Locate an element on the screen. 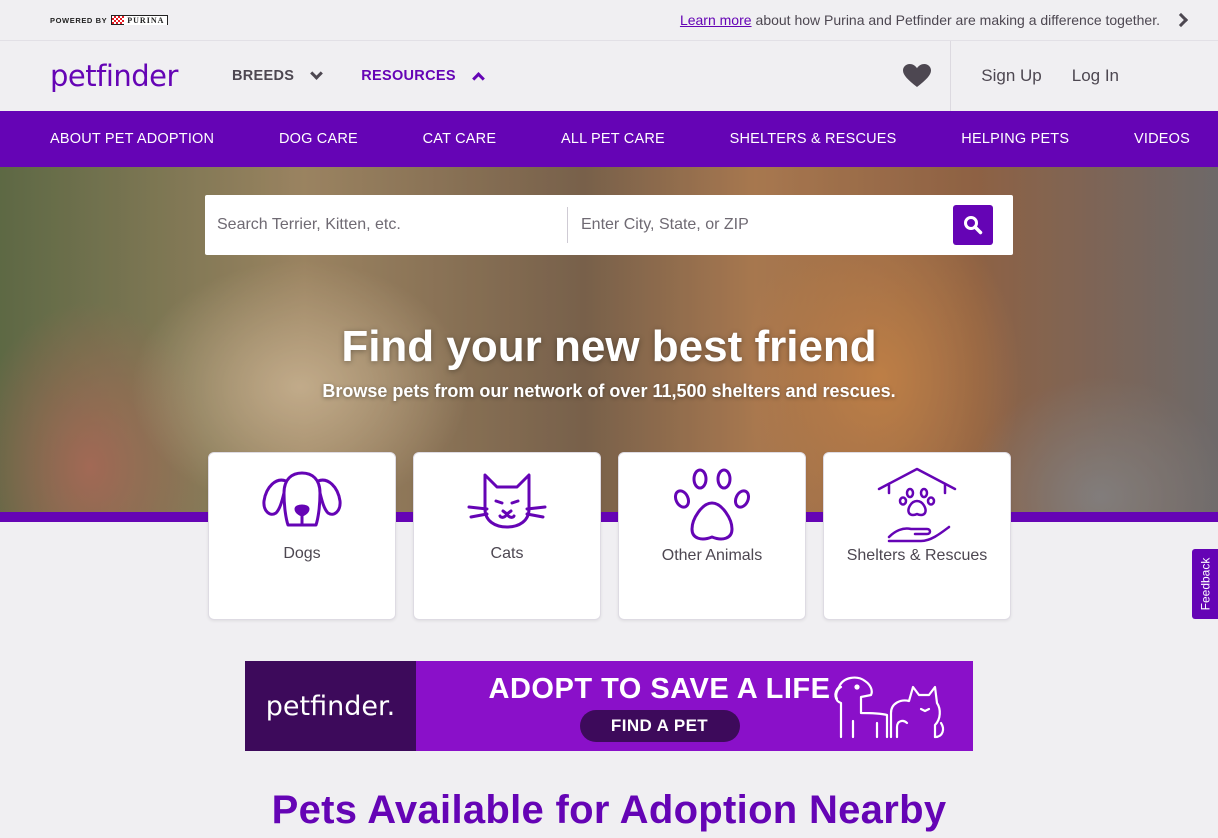 The width and height of the screenshot is (1218, 838). find-a-pet-button: FIND A PET is located at coordinates (659, 726).